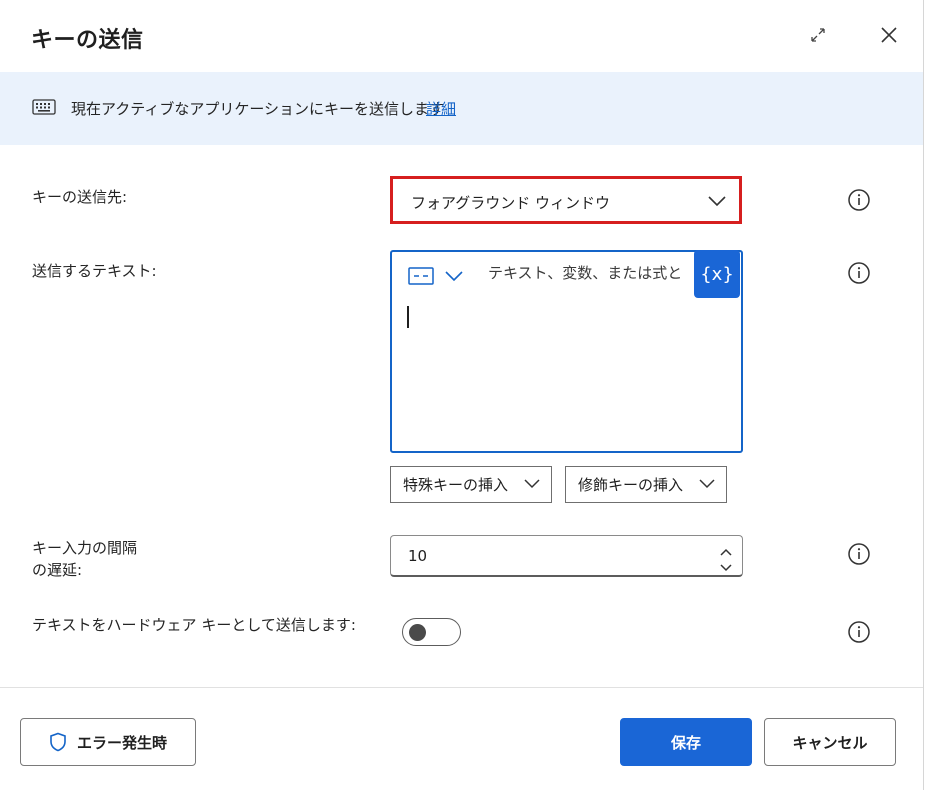 The height and width of the screenshot is (790, 925). I want to click on on-error-button: エラー発生時, so click(108, 742).